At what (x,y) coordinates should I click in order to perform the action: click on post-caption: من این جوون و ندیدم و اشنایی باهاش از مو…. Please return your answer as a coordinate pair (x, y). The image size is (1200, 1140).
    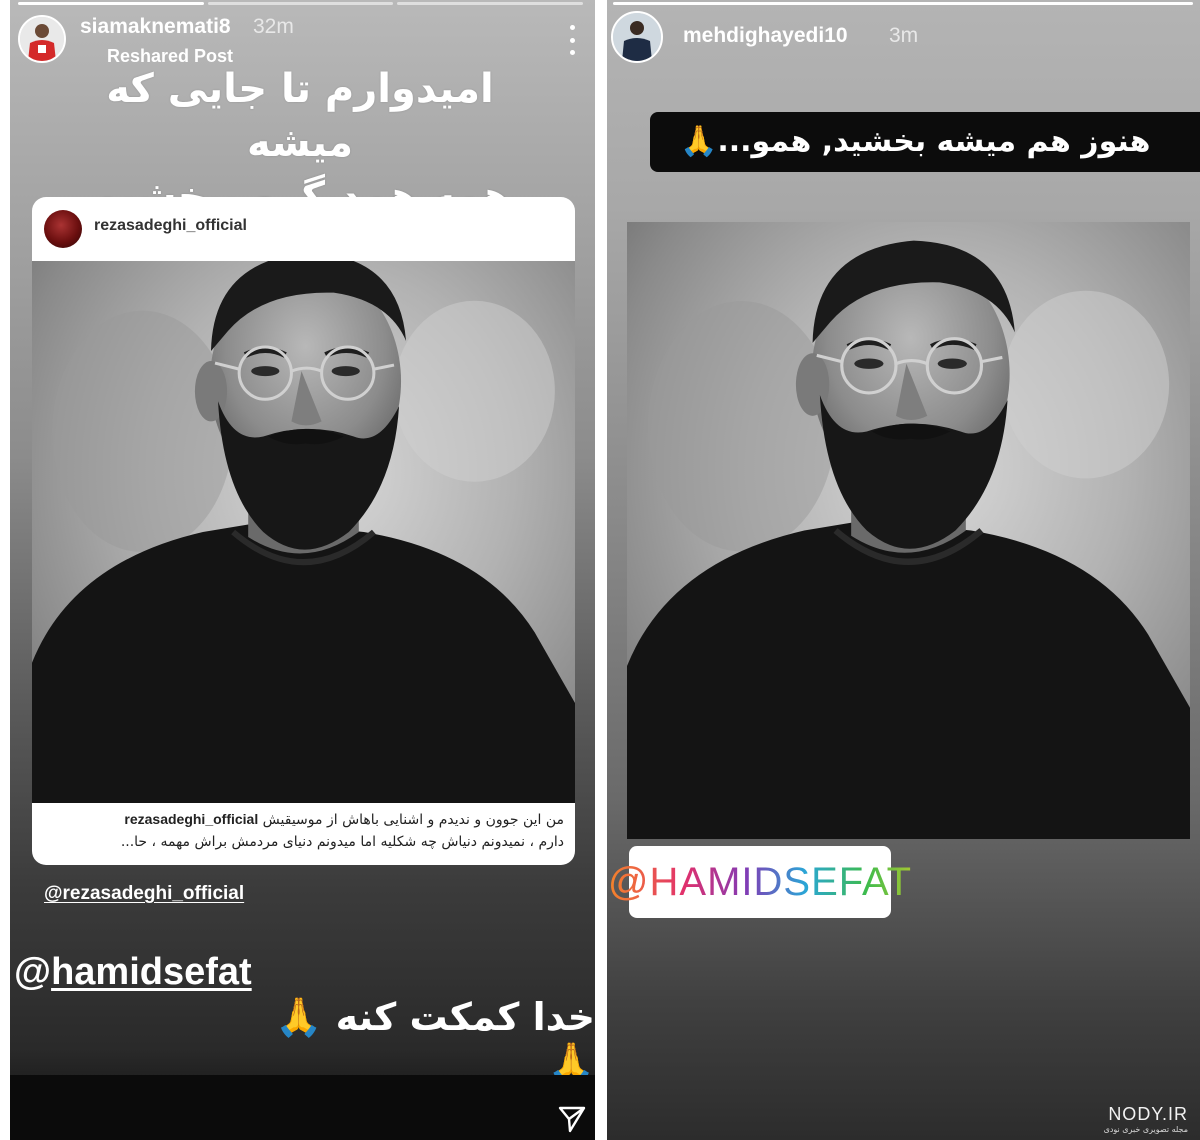
    Looking at the image, I should click on (304, 831).